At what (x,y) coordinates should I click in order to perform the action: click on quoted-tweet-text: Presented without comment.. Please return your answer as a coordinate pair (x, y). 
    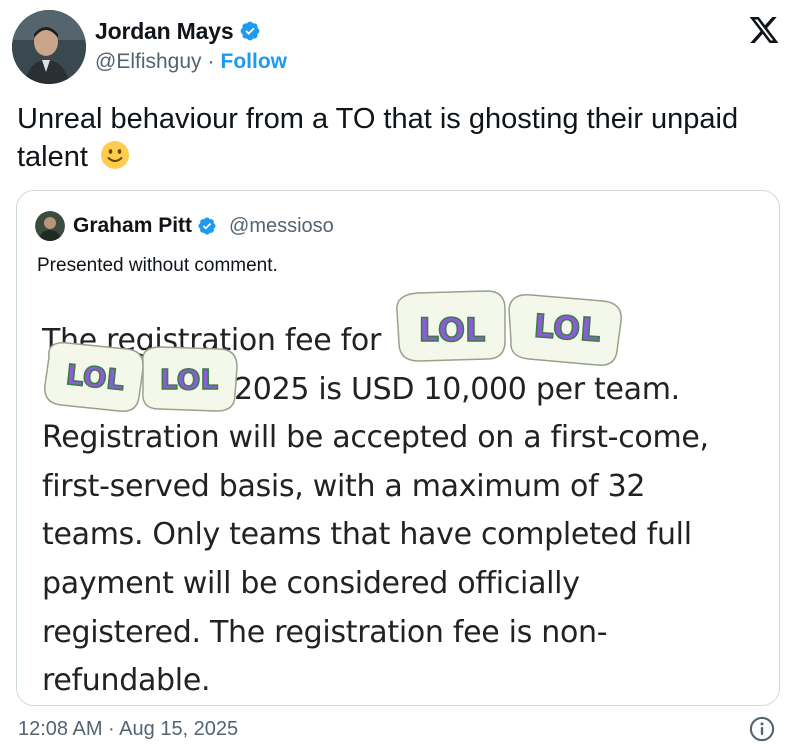
    Looking at the image, I should click on (157, 265).